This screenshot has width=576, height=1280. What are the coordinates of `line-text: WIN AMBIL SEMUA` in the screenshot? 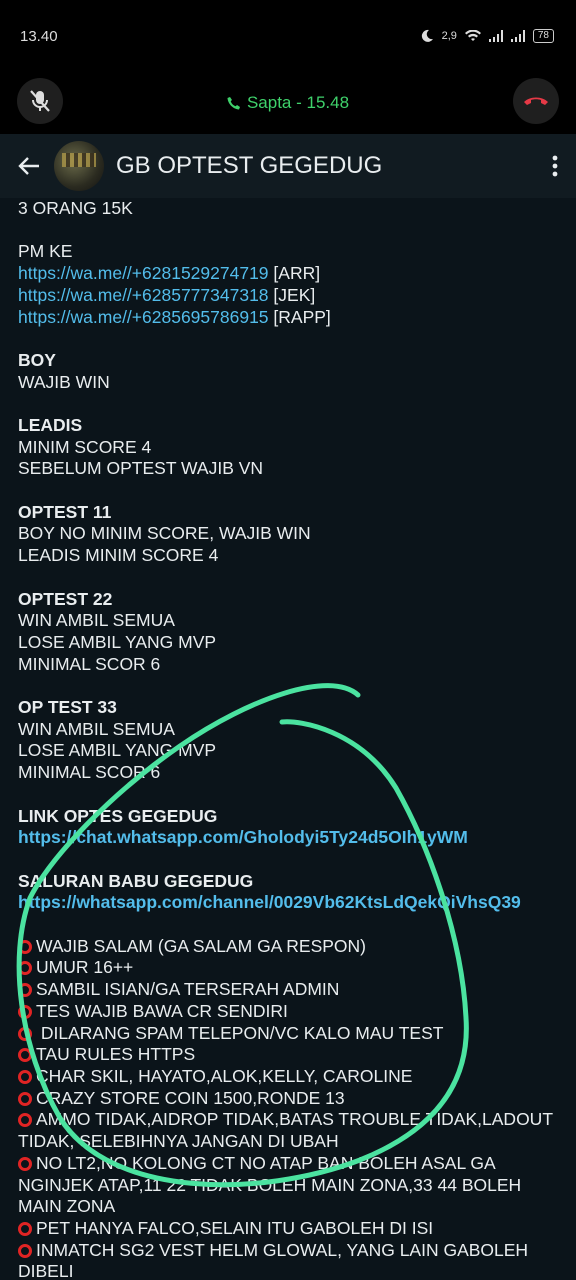 It's located at (96, 728).